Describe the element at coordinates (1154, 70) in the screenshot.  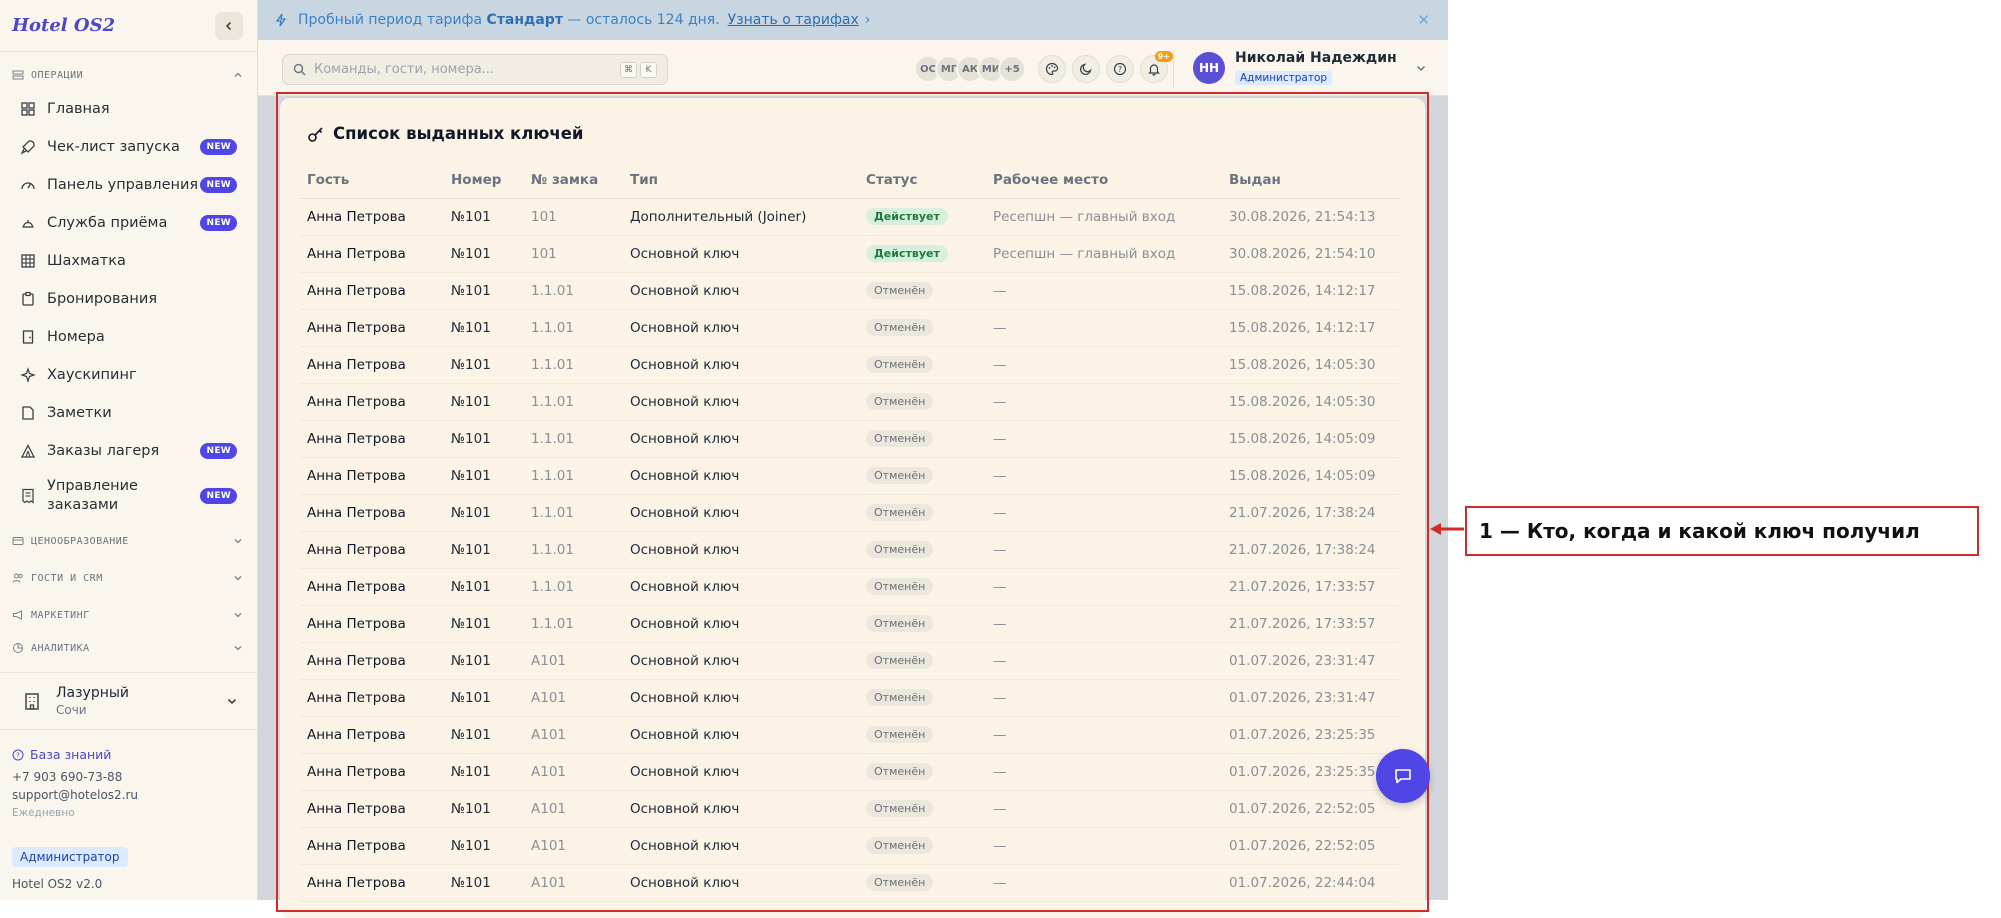
I see `bell-icon` at that location.